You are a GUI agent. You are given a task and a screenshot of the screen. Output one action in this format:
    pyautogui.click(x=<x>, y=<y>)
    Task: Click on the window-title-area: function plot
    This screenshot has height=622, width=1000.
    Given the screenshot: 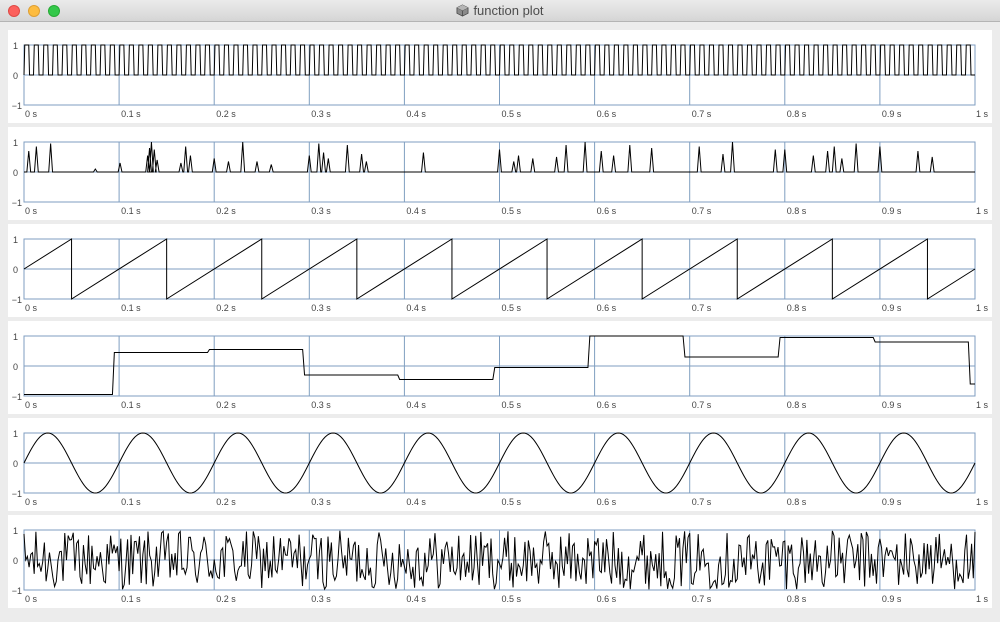 What is the action you would take?
    pyautogui.click(x=500, y=10)
    